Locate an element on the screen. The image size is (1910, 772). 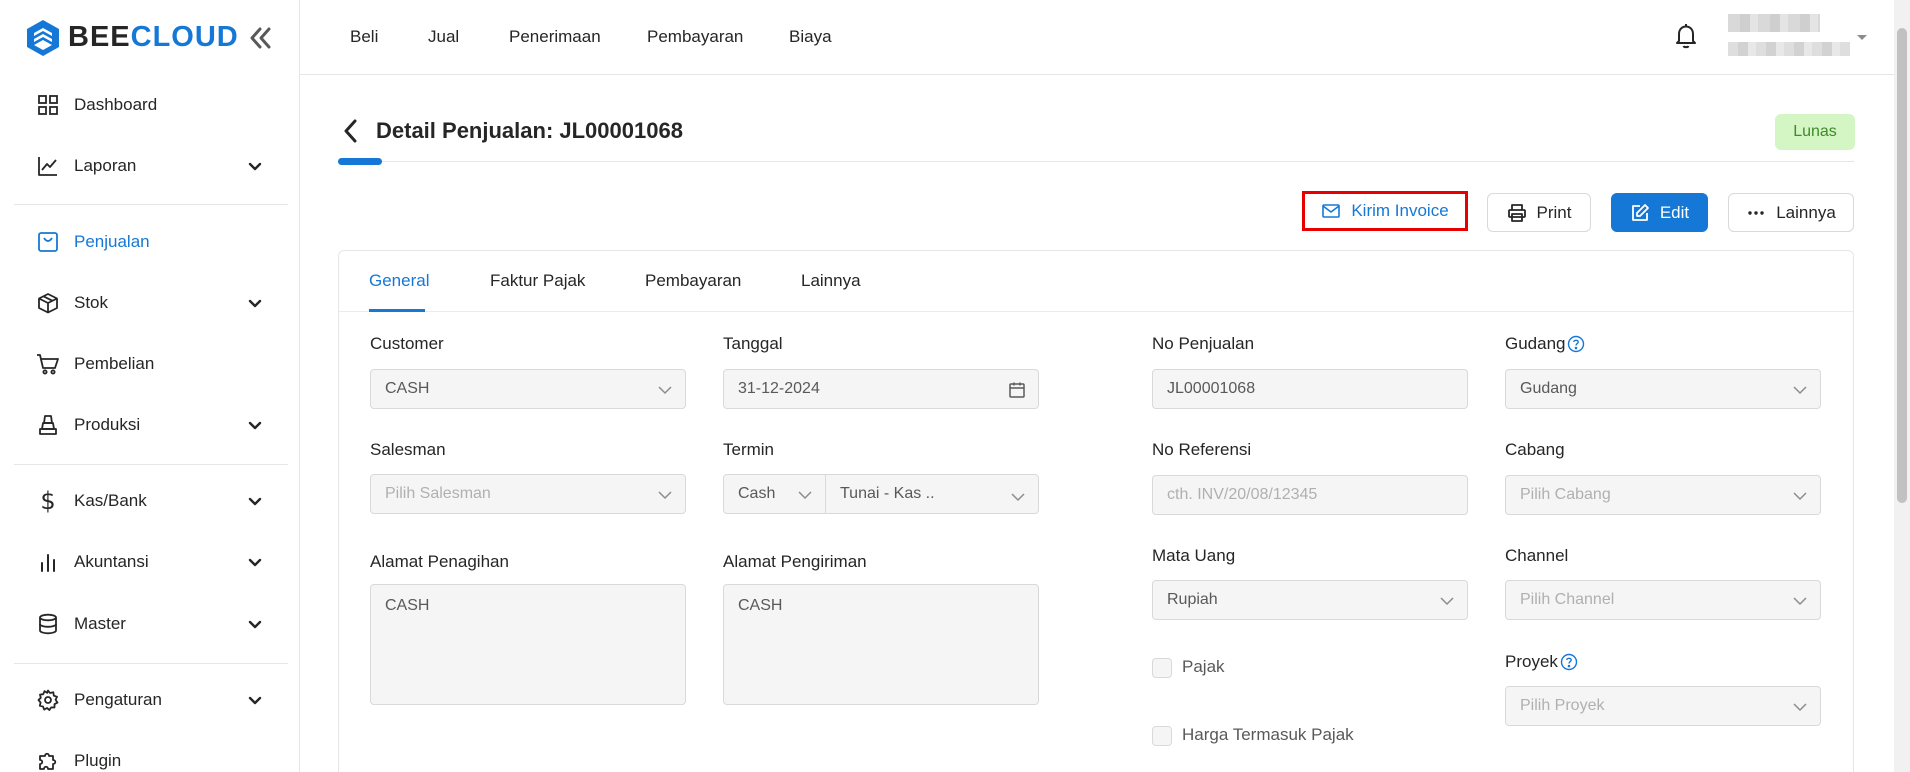
alamat-penagihan-textarea: CASH is located at coordinates (528, 644).